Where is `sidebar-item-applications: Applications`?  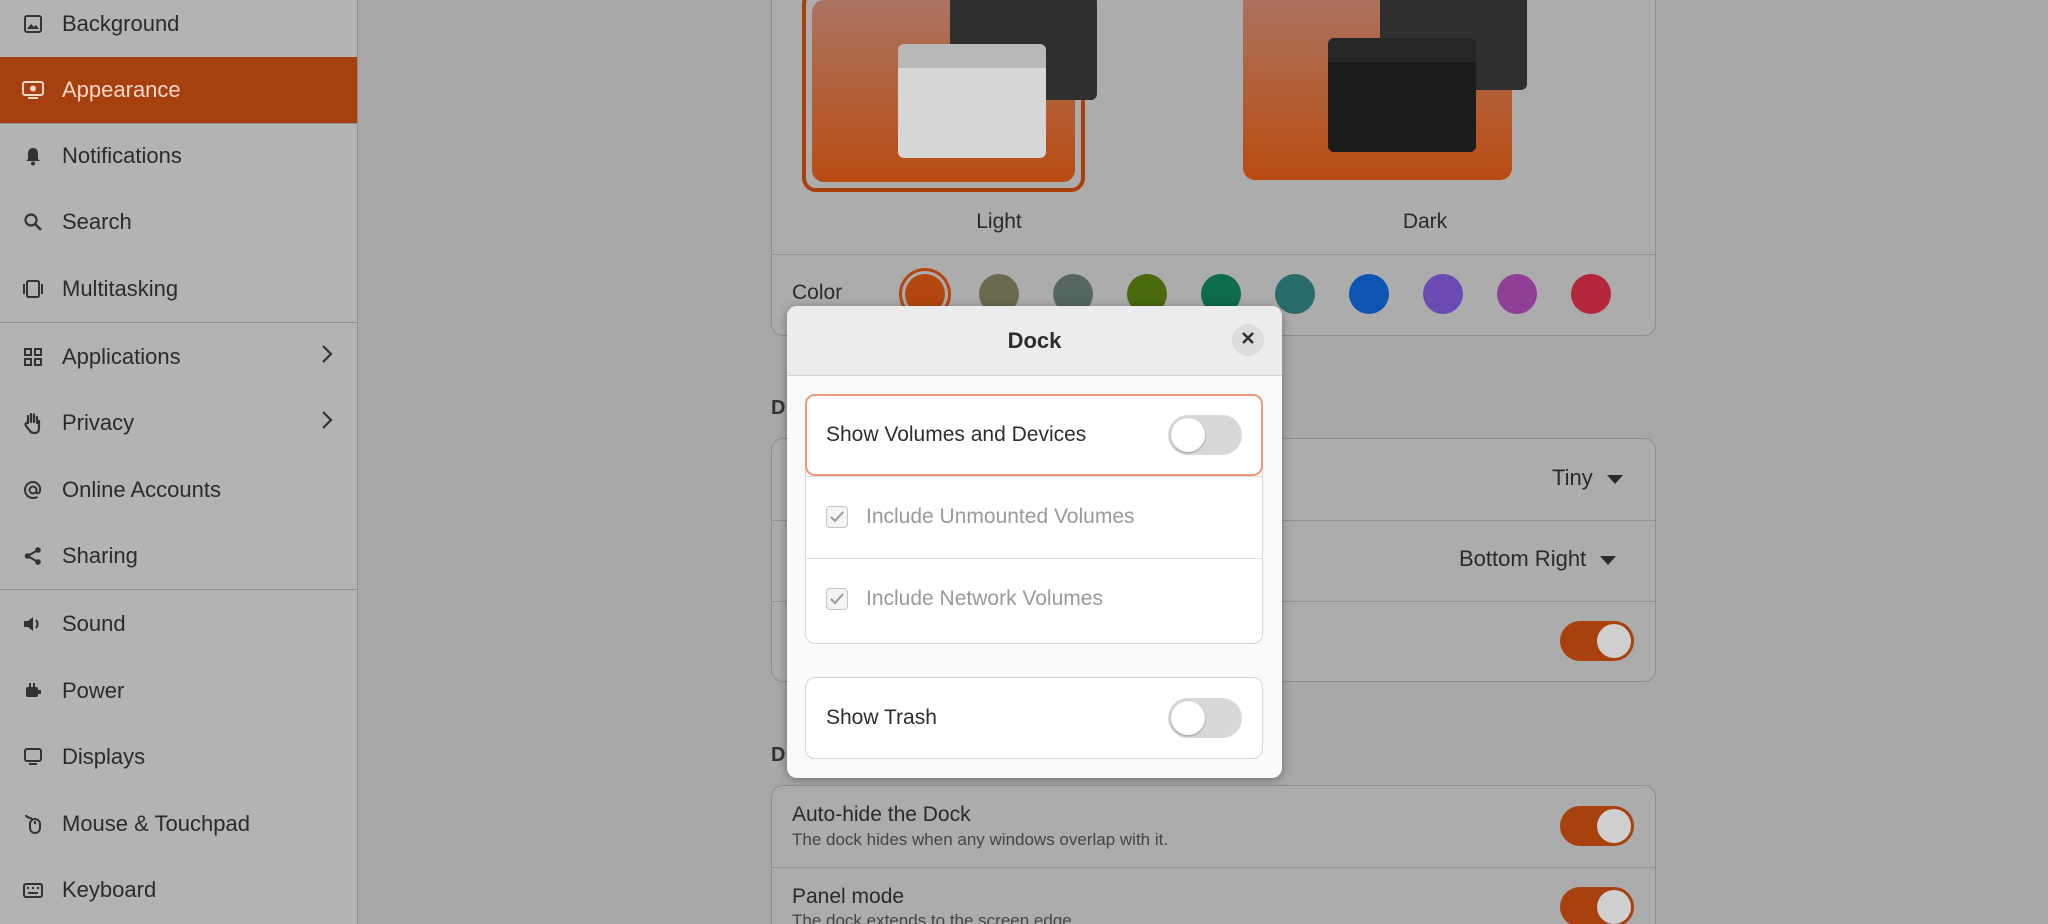
sidebar-item-applications: Applications is located at coordinates (178, 357).